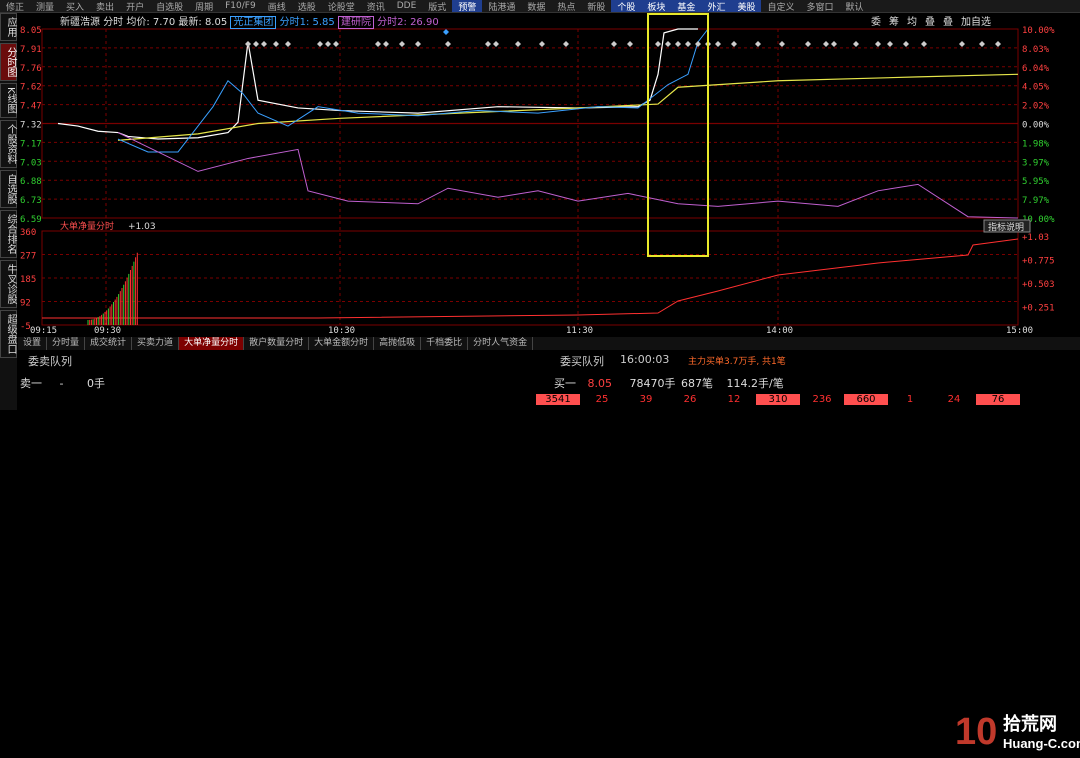  I want to click on price-tick: 7.91, so click(31, 50).